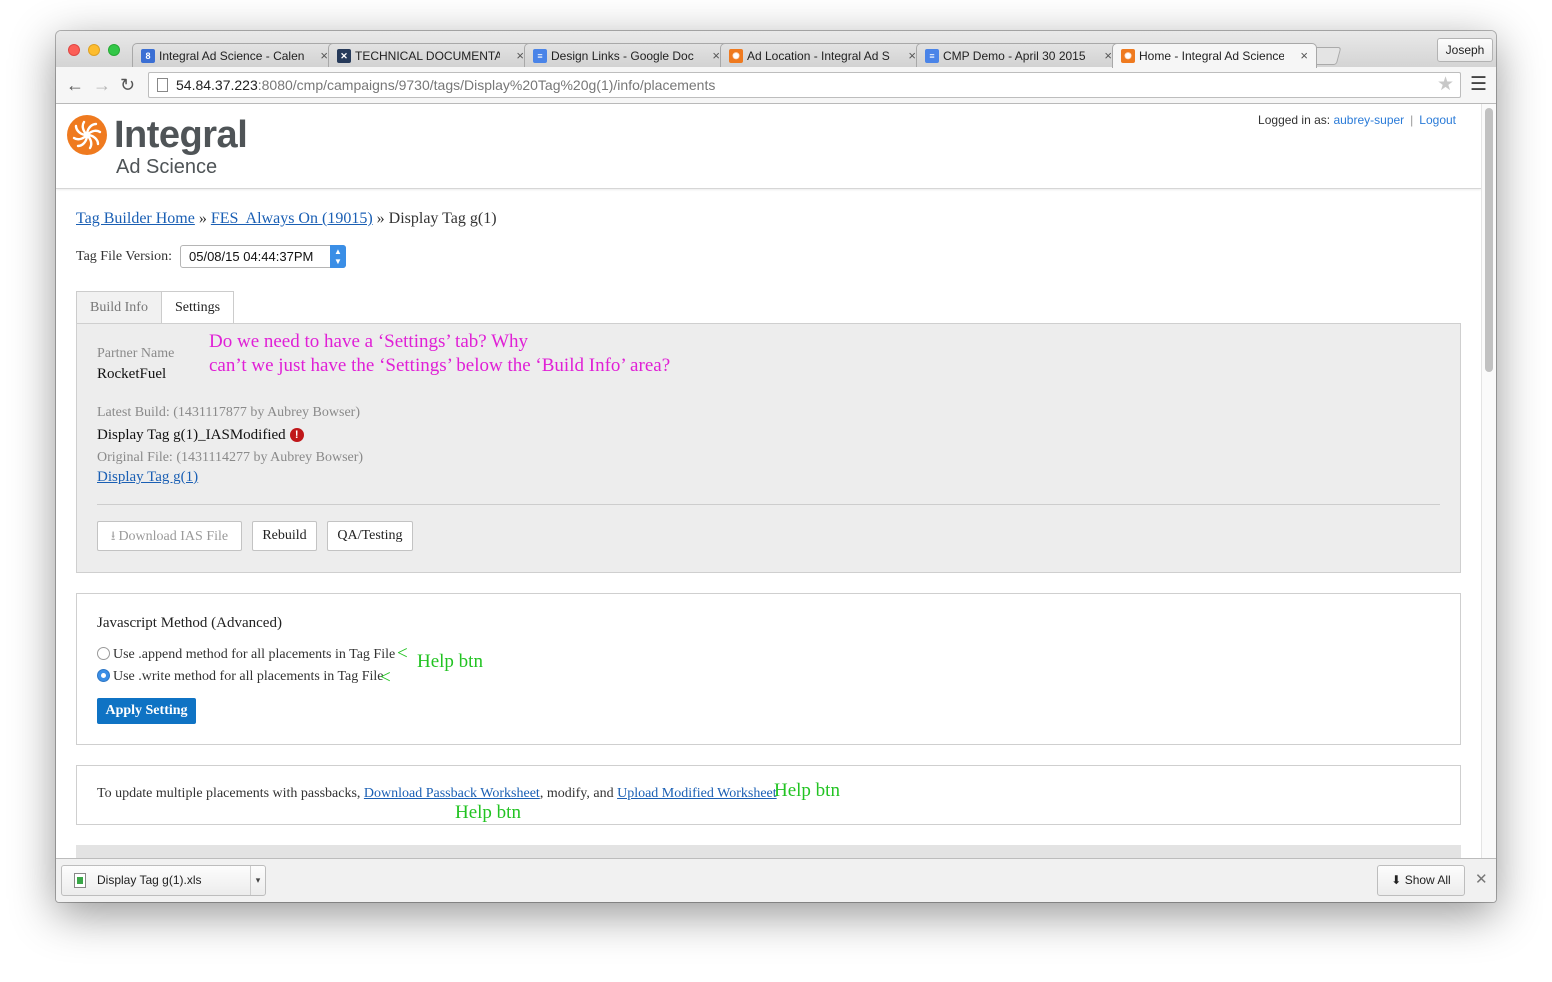  I want to click on google-docs-icon: ≡, so click(540, 56).